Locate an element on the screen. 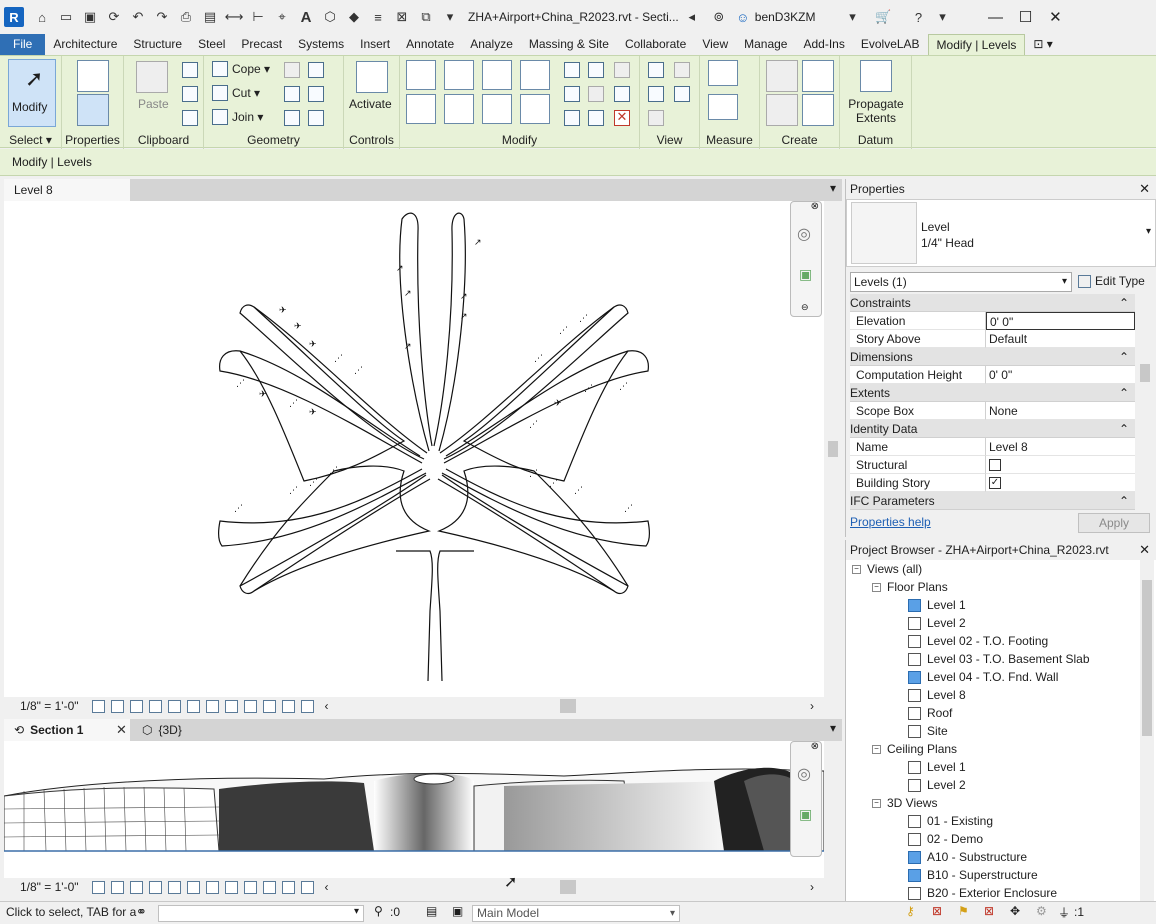 This screenshot has height=924, width=1156. close-navbar-icon: ⊗ is located at coordinates (815, 206).